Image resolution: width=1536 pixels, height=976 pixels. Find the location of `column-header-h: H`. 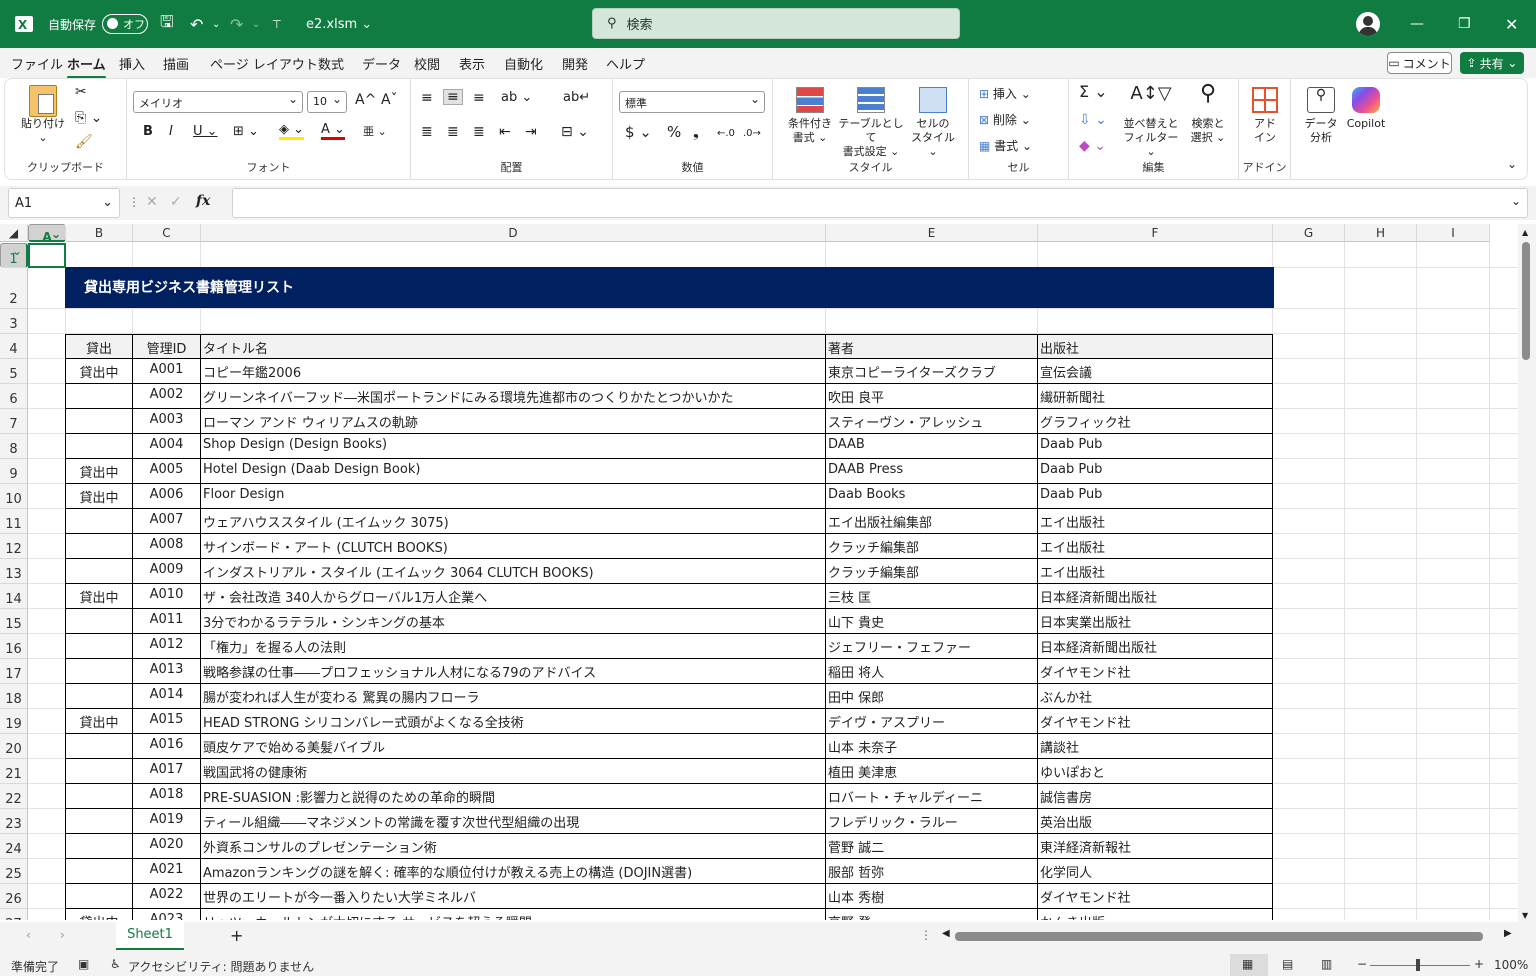

column-header-h: H is located at coordinates (1381, 233).